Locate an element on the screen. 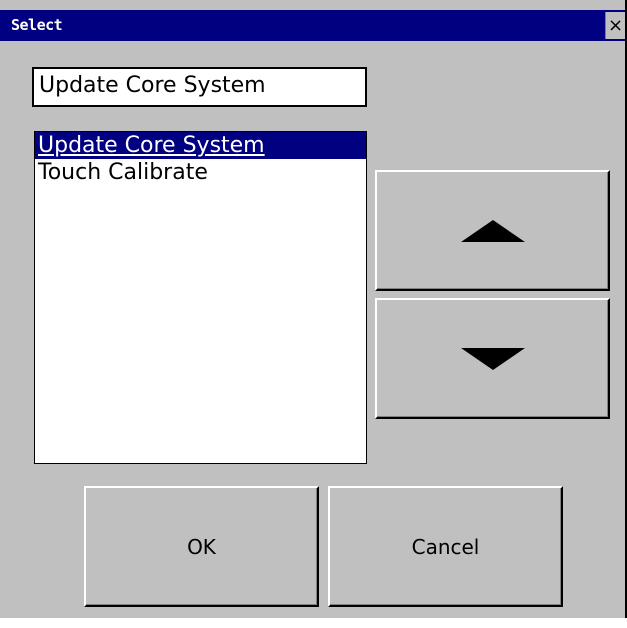  cancel-button-label: Cancel is located at coordinates (445, 546).